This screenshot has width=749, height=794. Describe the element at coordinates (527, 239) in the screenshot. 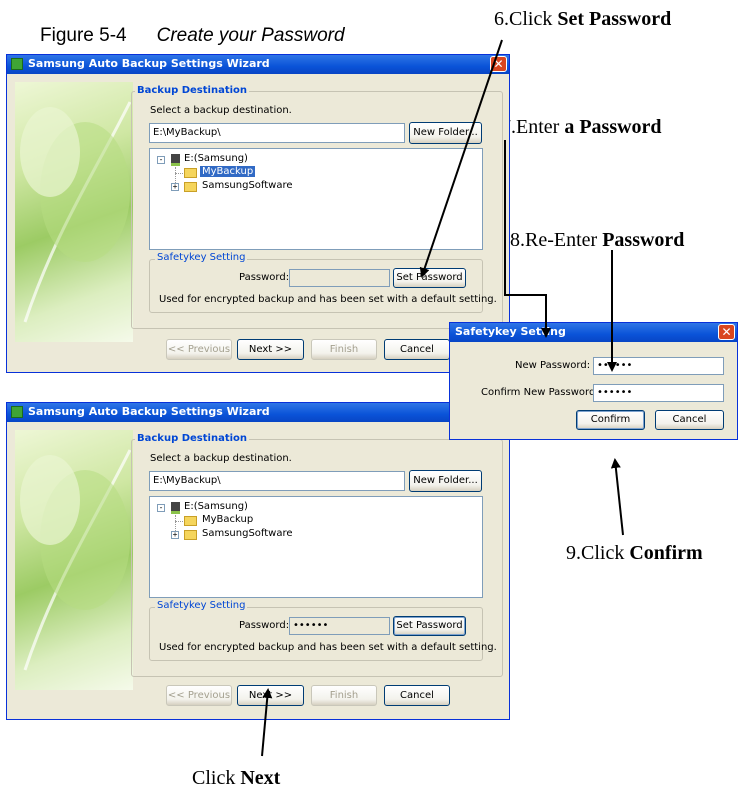

I see `arrow-step7` at that location.